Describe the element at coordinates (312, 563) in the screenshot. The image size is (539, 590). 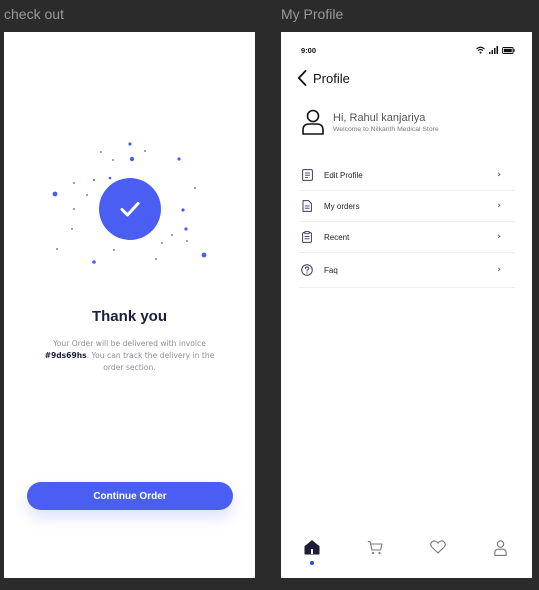
I see `active-indicator` at that location.